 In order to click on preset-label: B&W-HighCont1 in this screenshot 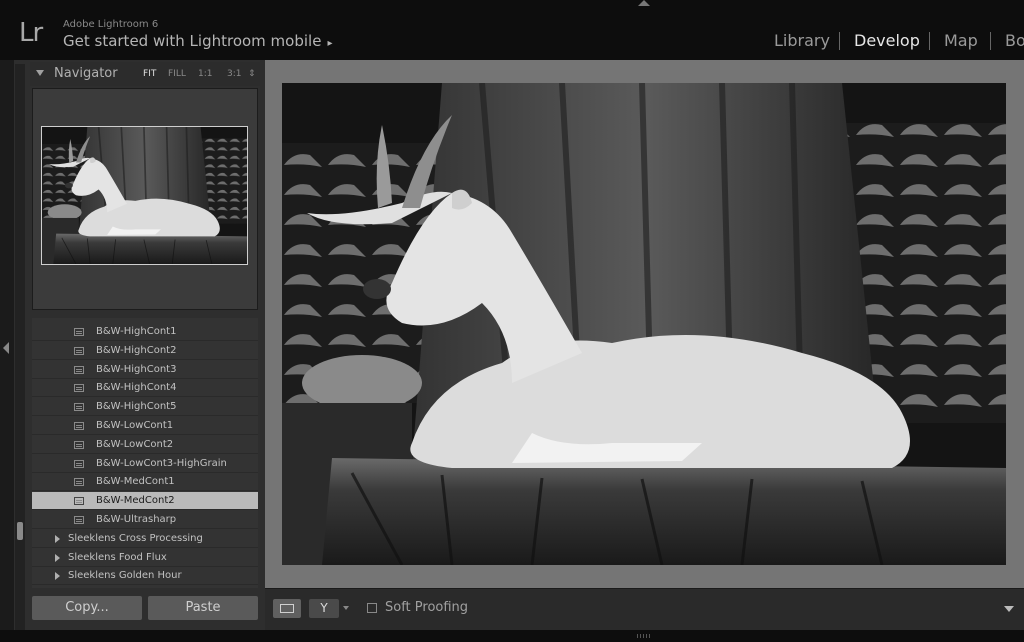, I will do `click(136, 331)`.